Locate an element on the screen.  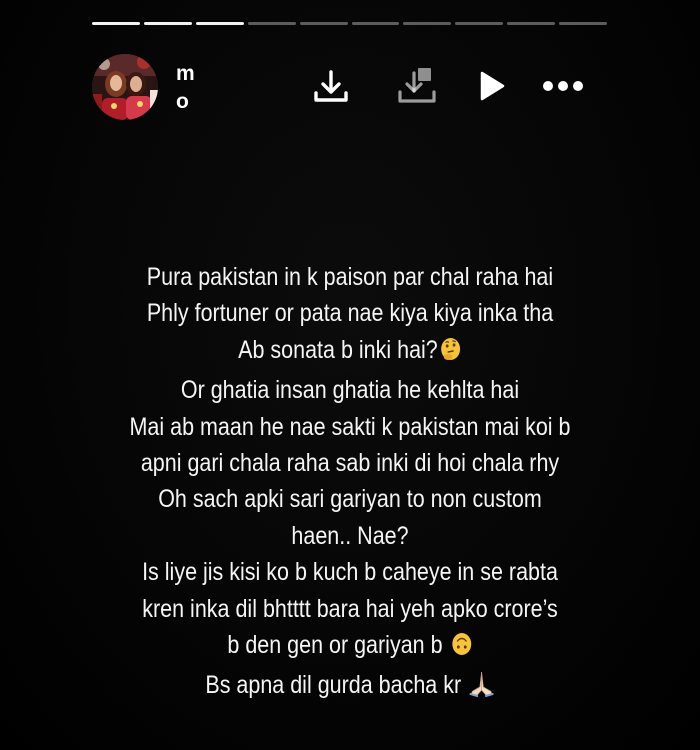
caption-line: Bs apna dil gurda bacha kr is located at coordinates (350, 687).